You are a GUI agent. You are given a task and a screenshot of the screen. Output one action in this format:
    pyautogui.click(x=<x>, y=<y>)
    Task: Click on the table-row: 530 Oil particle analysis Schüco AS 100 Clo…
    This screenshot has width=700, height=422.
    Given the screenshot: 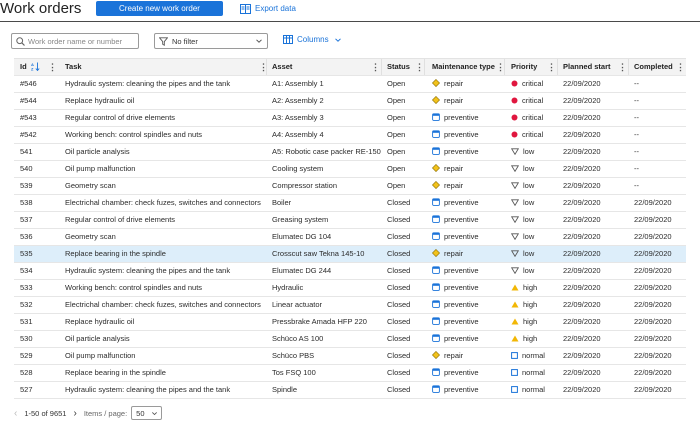 What is the action you would take?
    pyautogui.click(x=350, y=339)
    